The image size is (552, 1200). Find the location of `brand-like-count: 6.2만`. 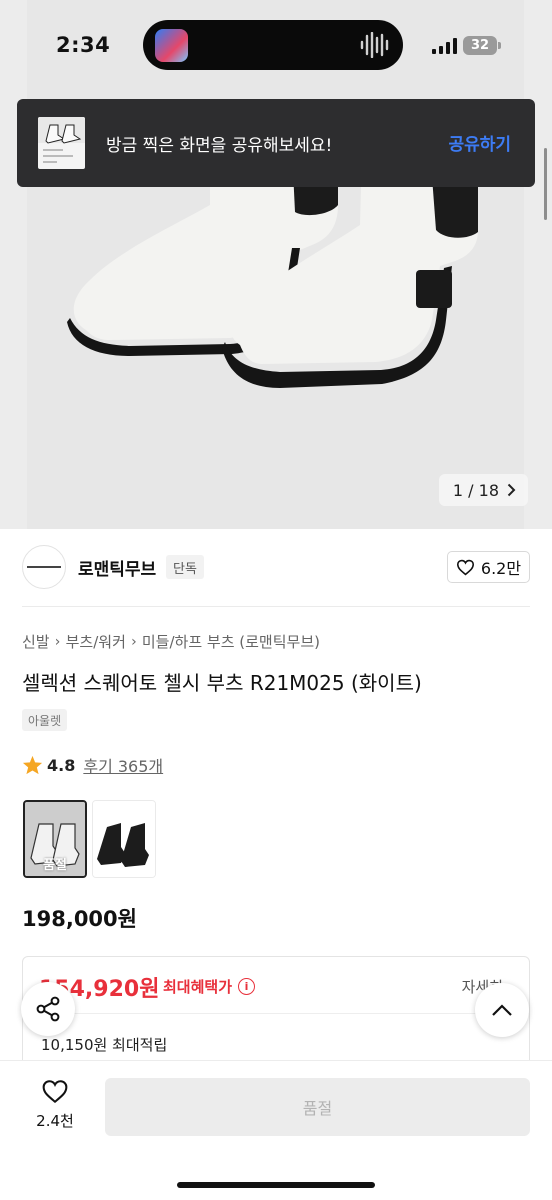

brand-like-count: 6.2만 is located at coordinates (501, 568).